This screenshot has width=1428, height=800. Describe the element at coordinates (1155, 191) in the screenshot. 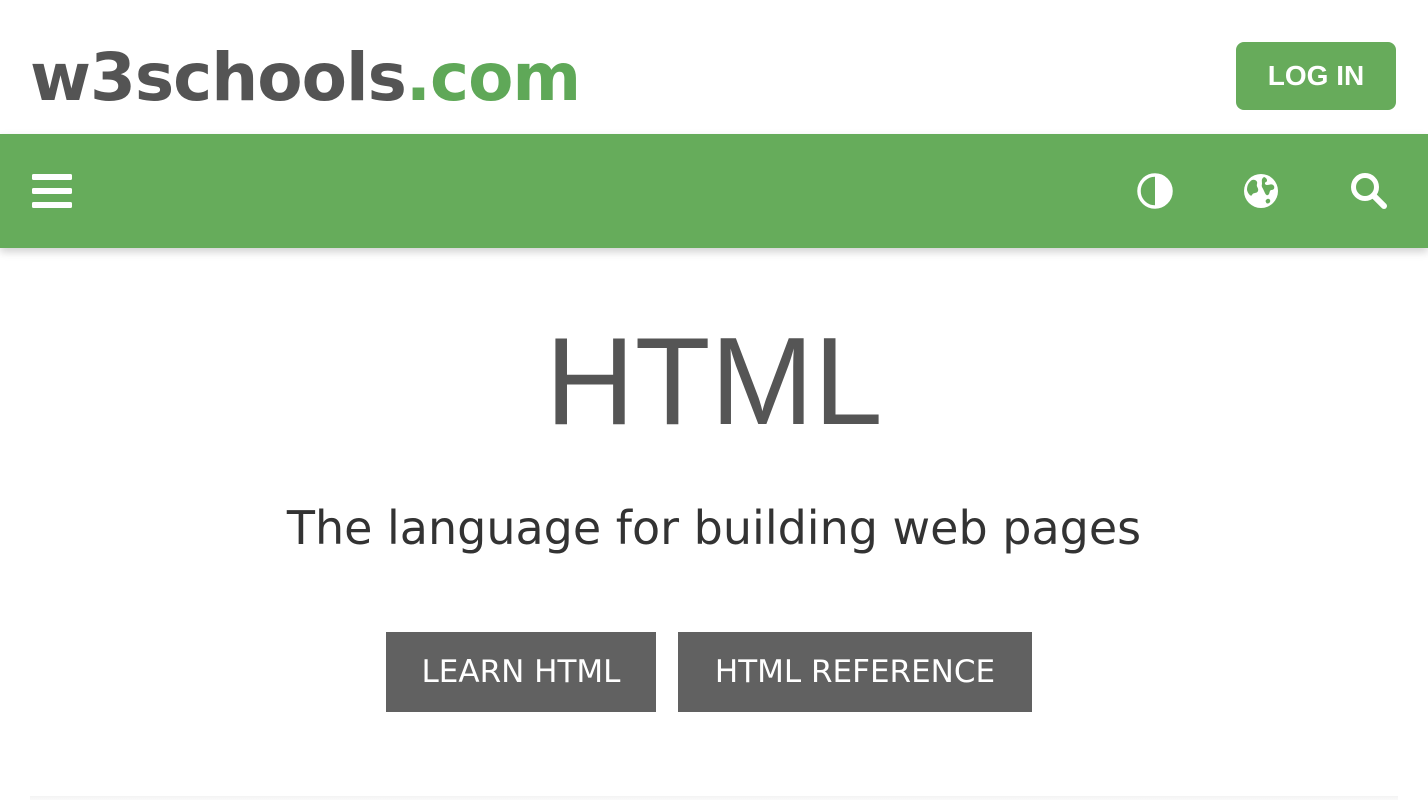

I see `contrast-icon` at that location.